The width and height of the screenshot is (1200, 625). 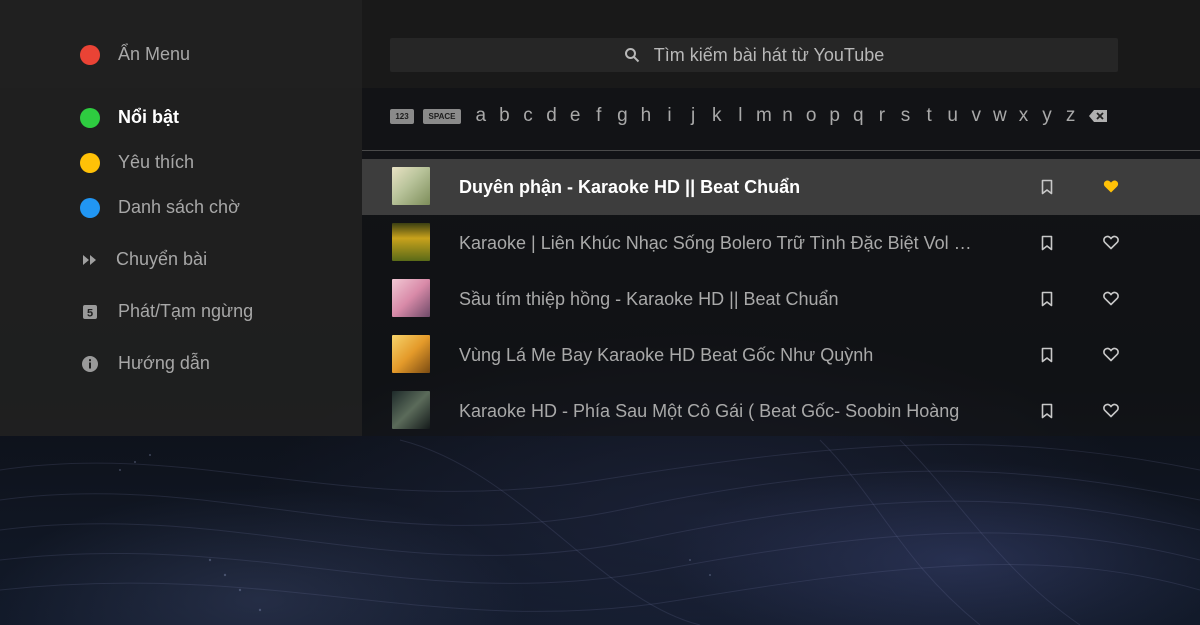 What do you see at coordinates (1024, 116) in the screenshot?
I see `letter-key-x: x` at bounding box center [1024, 116].